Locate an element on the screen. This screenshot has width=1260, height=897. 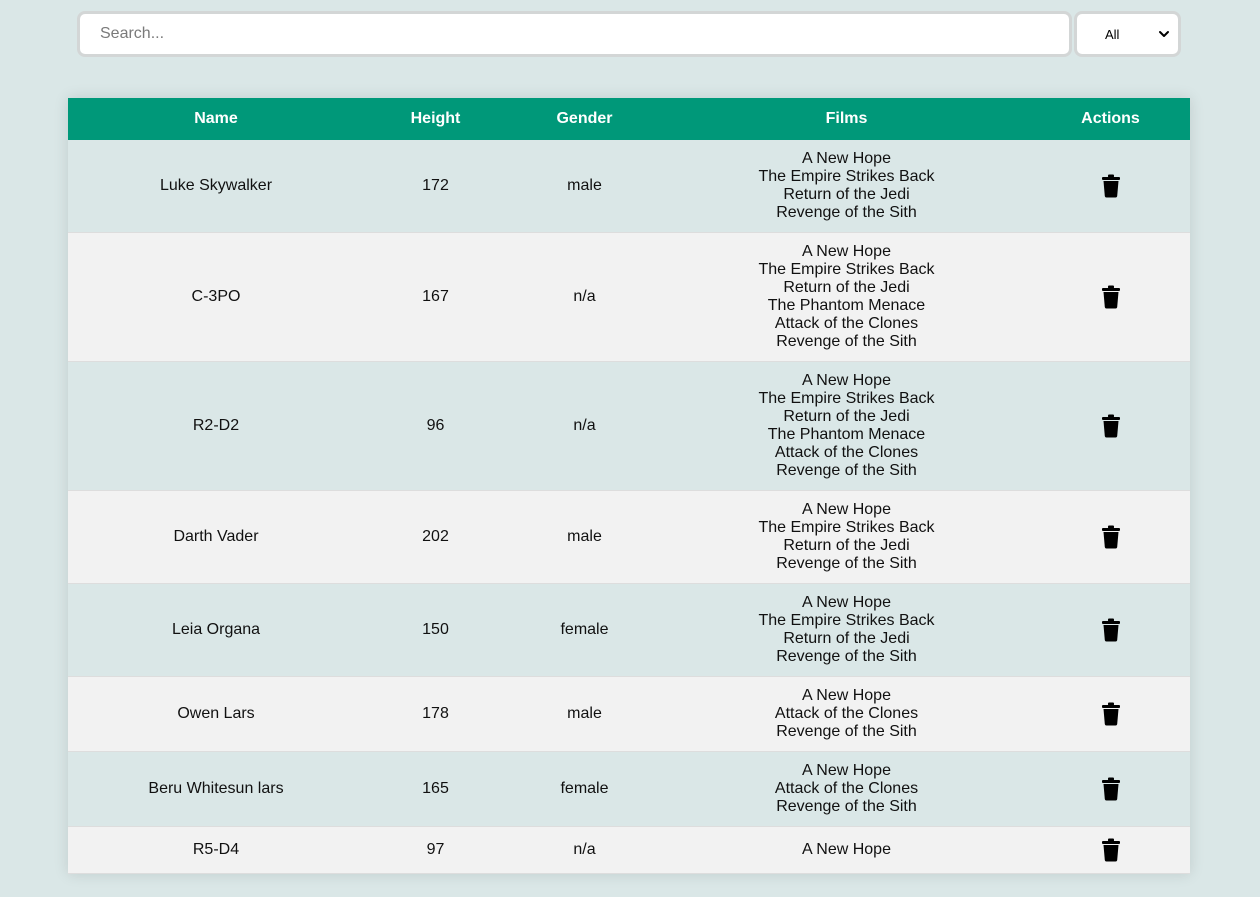
films-list: A New Hope is located at coordinates (846, 850).